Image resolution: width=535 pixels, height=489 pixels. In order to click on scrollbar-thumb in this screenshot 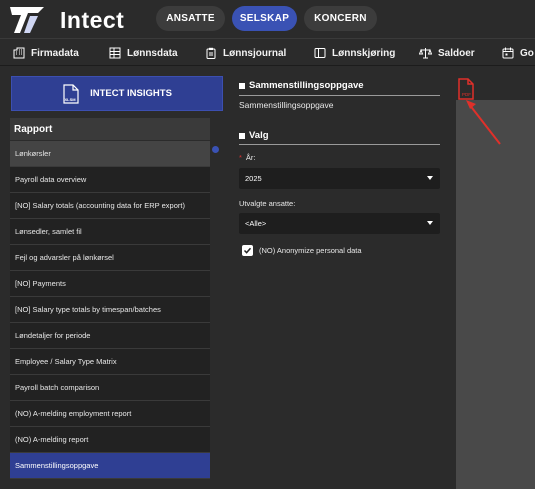, I will do `click(215, 149)`.